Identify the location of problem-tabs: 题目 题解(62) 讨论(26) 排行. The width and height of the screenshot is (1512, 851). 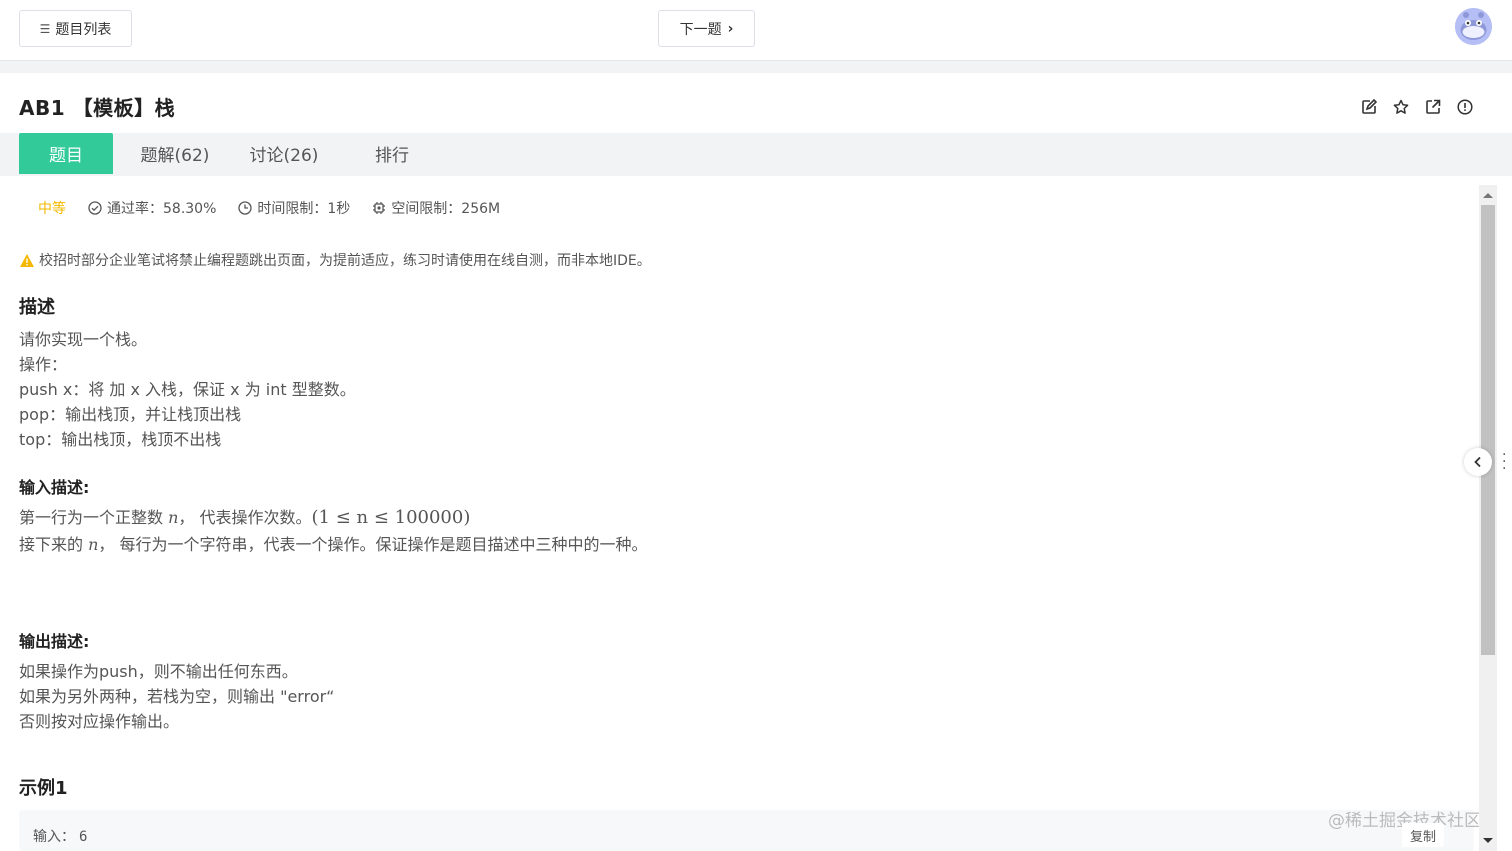
(756, 154).